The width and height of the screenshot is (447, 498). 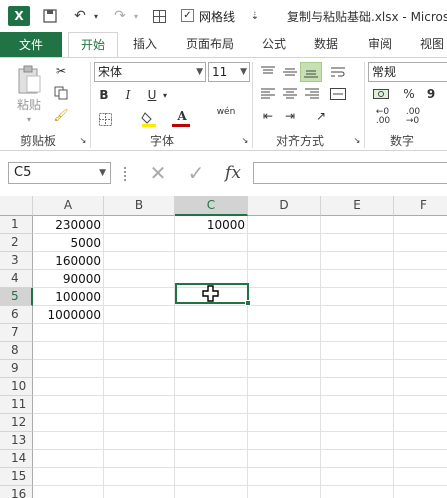 What do you see at coordinates (29, 80) in the screenshot?
I see `paste-icon` at bounding box center [29, 80].